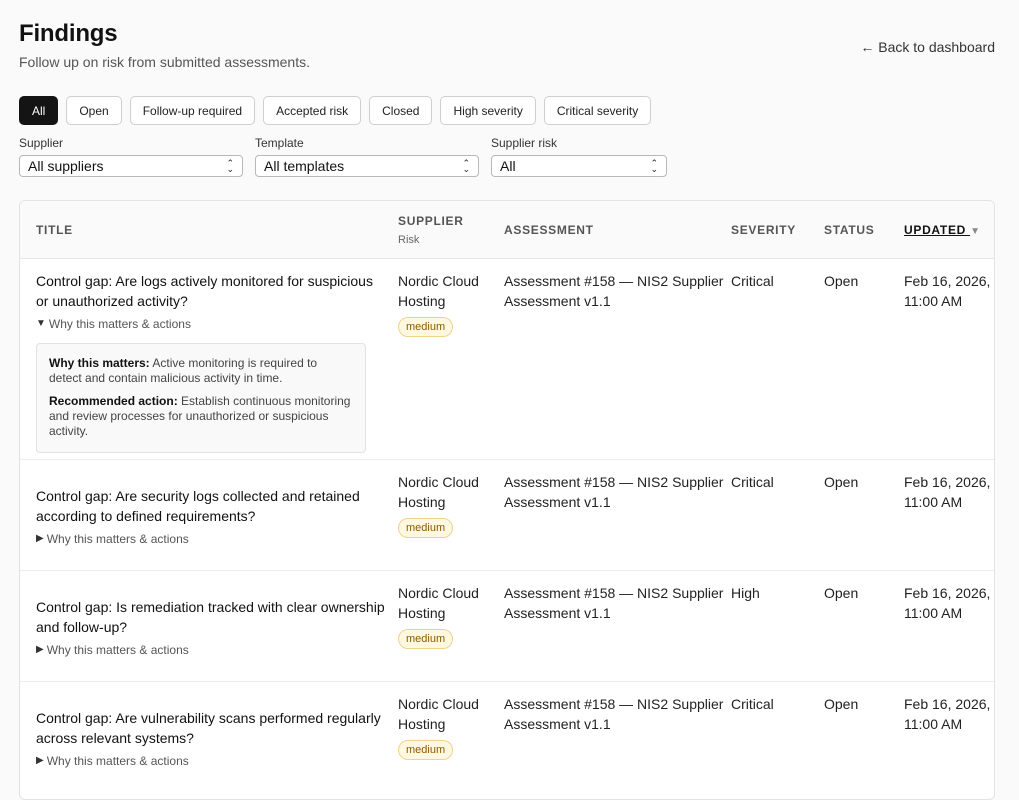  What do you see at coordinates (935, 230) in the screenshot?
I see `col-header-updated-label: UPDATED` at bounding box center [935, 230].